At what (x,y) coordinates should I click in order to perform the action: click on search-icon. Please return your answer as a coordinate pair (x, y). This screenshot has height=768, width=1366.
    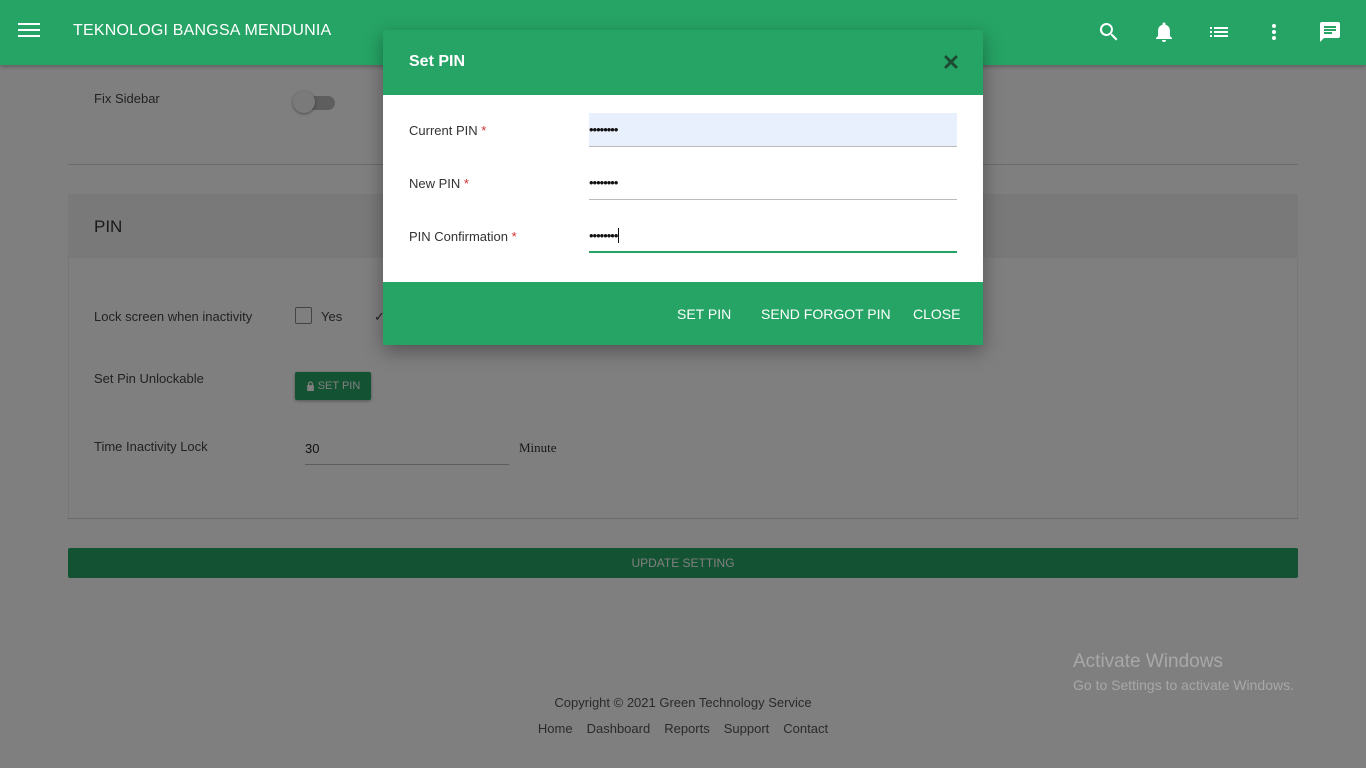
    Looking at the image, I should click on (1109, 32).